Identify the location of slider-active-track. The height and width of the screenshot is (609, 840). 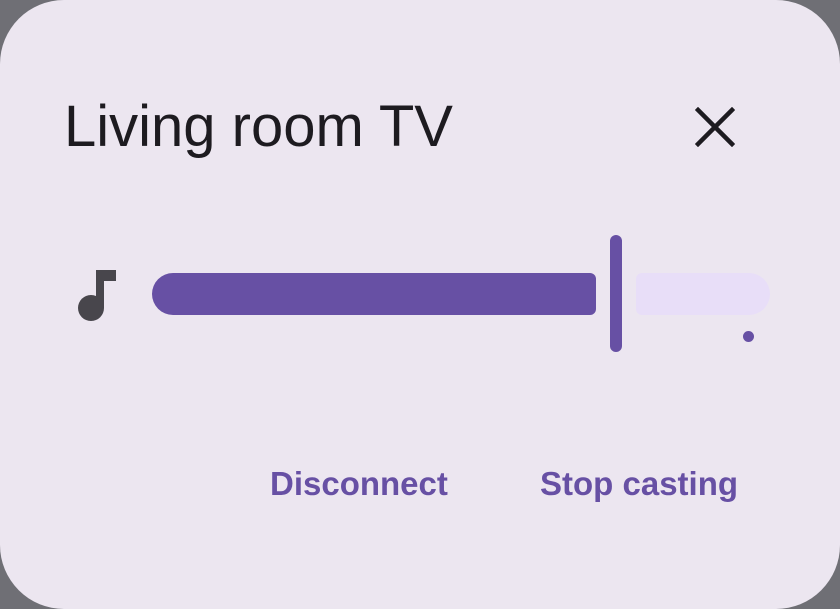
(374, 294).